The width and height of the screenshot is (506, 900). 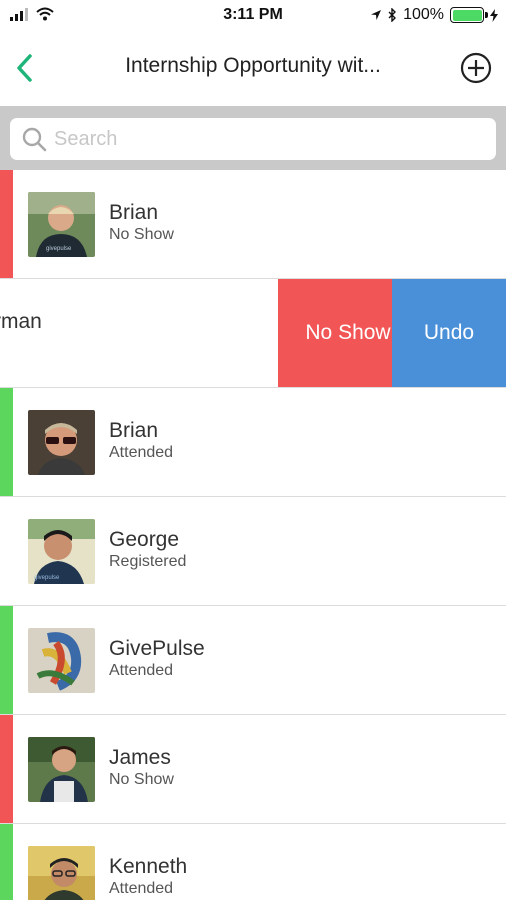 What do you see at coordinates (253, 769) in the screenshot?
I see `list-item: James No Show` at bounding box center [253, 769].